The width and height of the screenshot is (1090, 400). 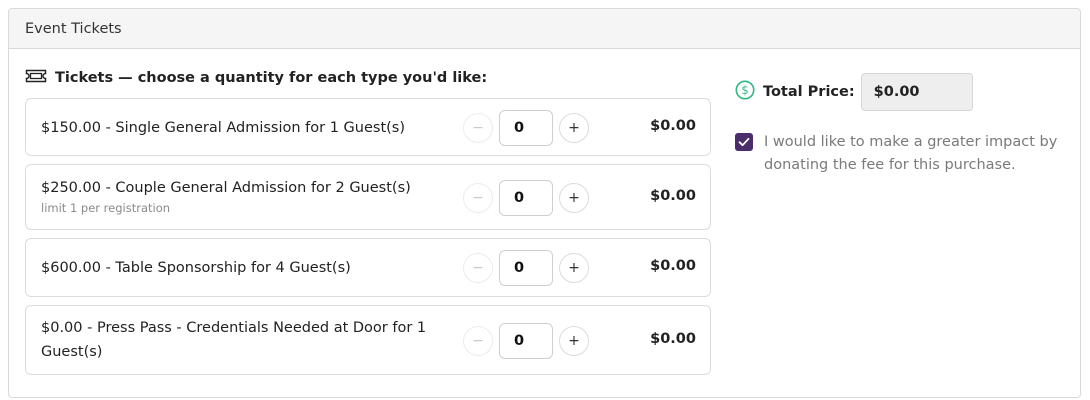 What do you see at coordinates (544, 29) in the screenshot?
I see `card-header: Event Tickets` at bounding box center [544, 29].